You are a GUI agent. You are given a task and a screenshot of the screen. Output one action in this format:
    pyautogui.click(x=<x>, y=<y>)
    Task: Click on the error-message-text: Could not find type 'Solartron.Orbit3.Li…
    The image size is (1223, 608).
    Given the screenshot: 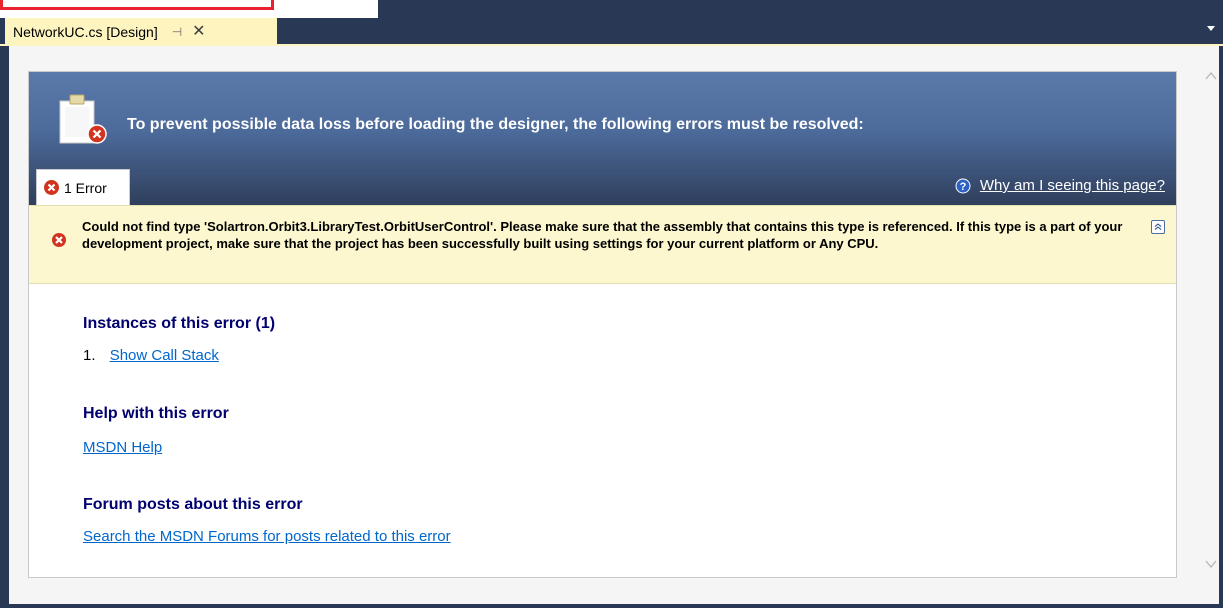 What is the action you would take?
    pyautogui.click(x=602, y=235)
    